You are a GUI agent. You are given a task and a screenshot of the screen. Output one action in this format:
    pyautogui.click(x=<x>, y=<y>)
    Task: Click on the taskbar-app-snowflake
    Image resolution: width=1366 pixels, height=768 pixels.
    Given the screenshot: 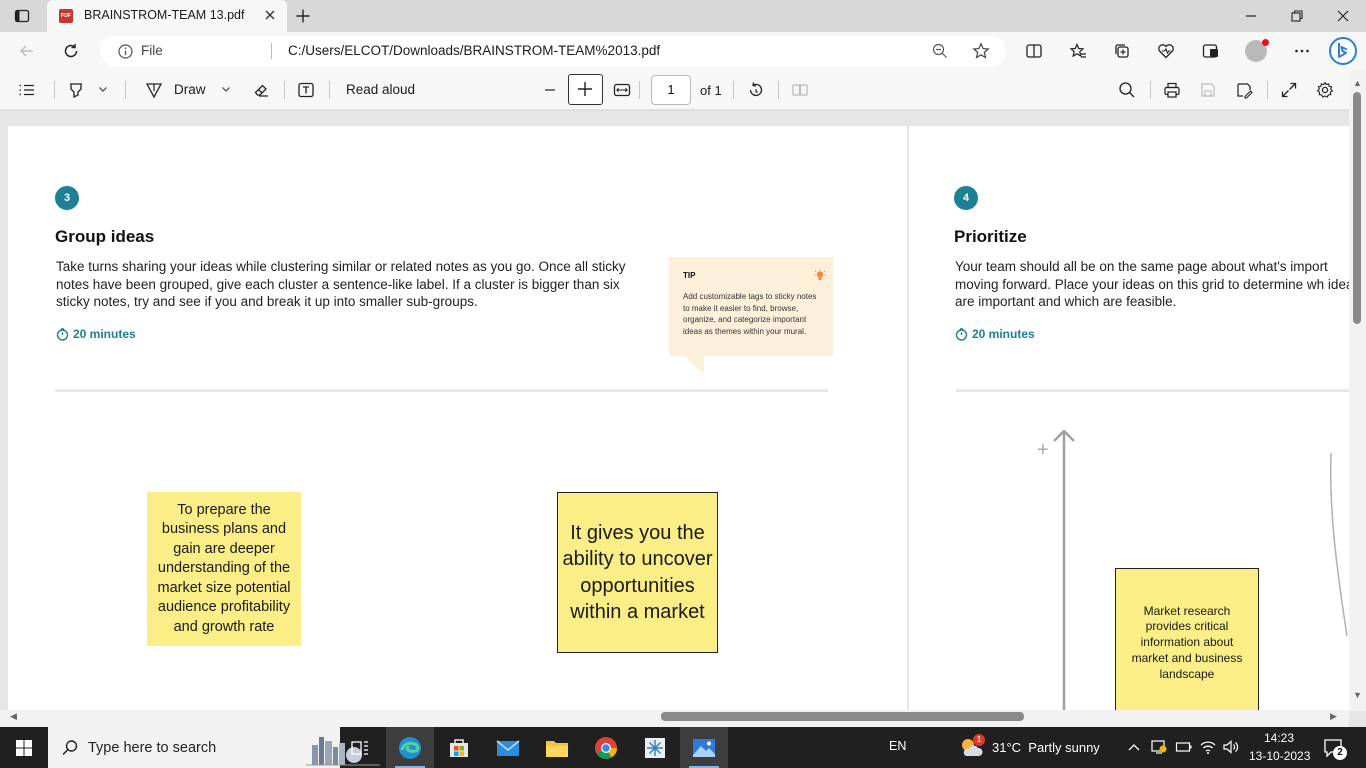 What is the action you would take?
    pyautogui.click(x=655, y=747)
    